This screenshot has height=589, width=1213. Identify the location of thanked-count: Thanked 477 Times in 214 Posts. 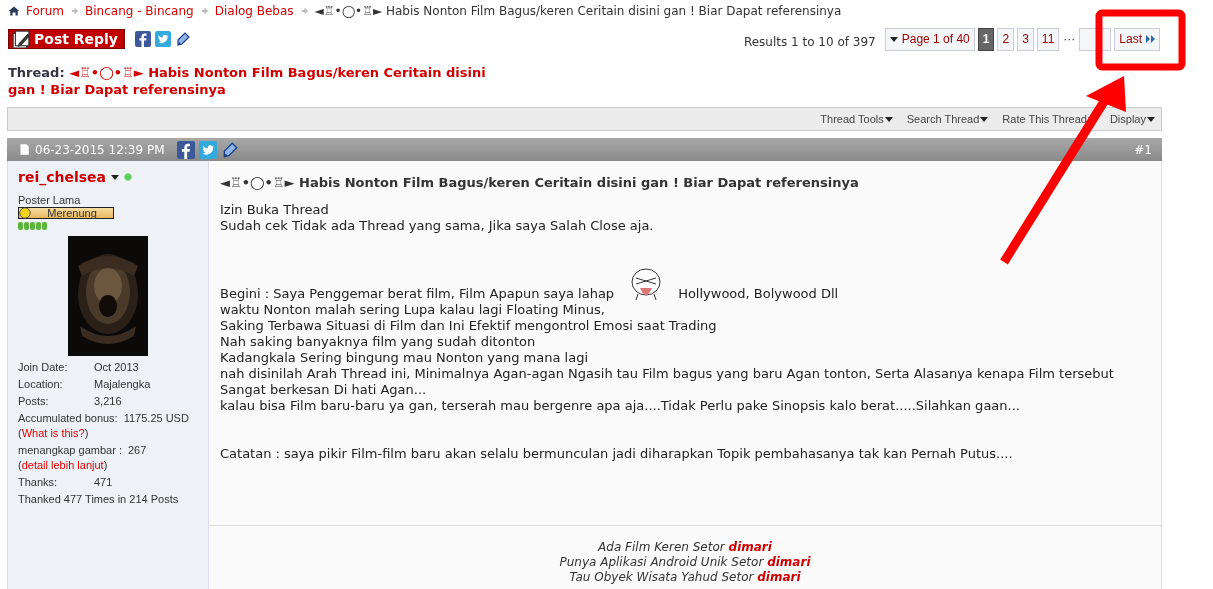
(99, 499).